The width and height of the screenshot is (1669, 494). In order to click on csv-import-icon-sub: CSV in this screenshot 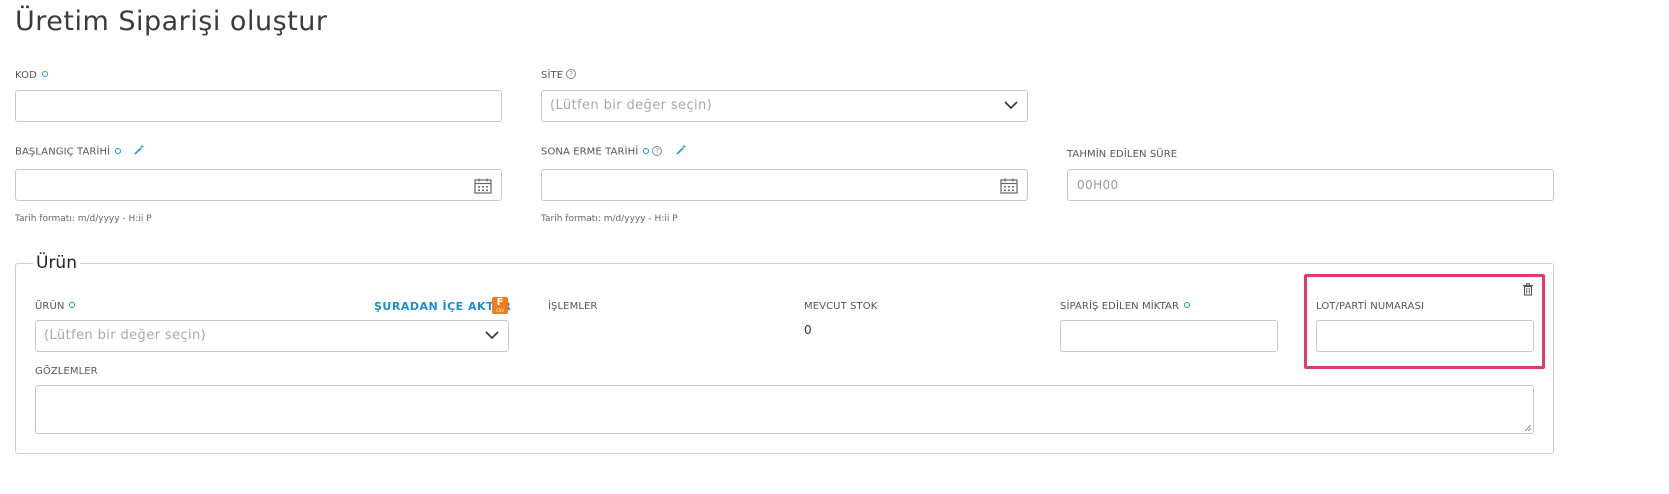, I will do `click(500, 310)`.